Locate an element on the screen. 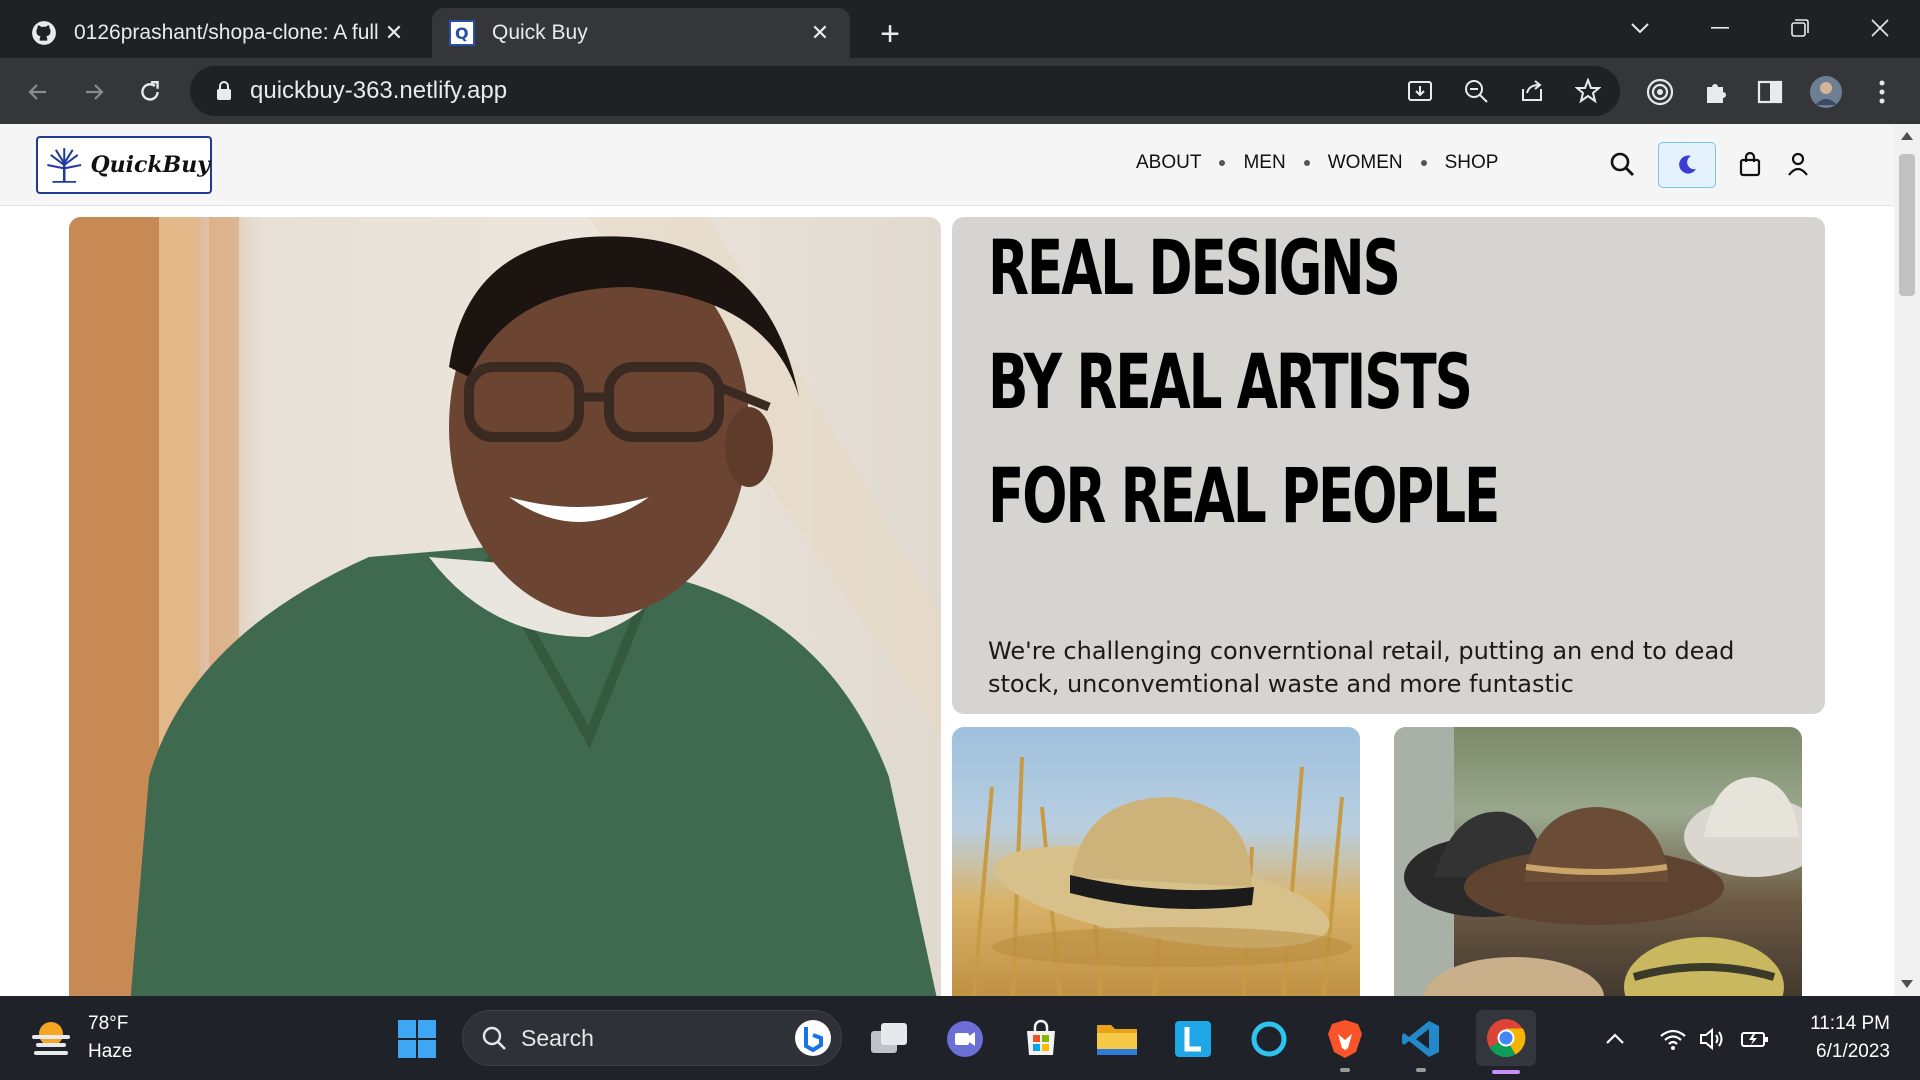  windows-taskbar: 78°F Haze Search 11:14 PM 6/1/2023 is located at coordinates (960, 1038).